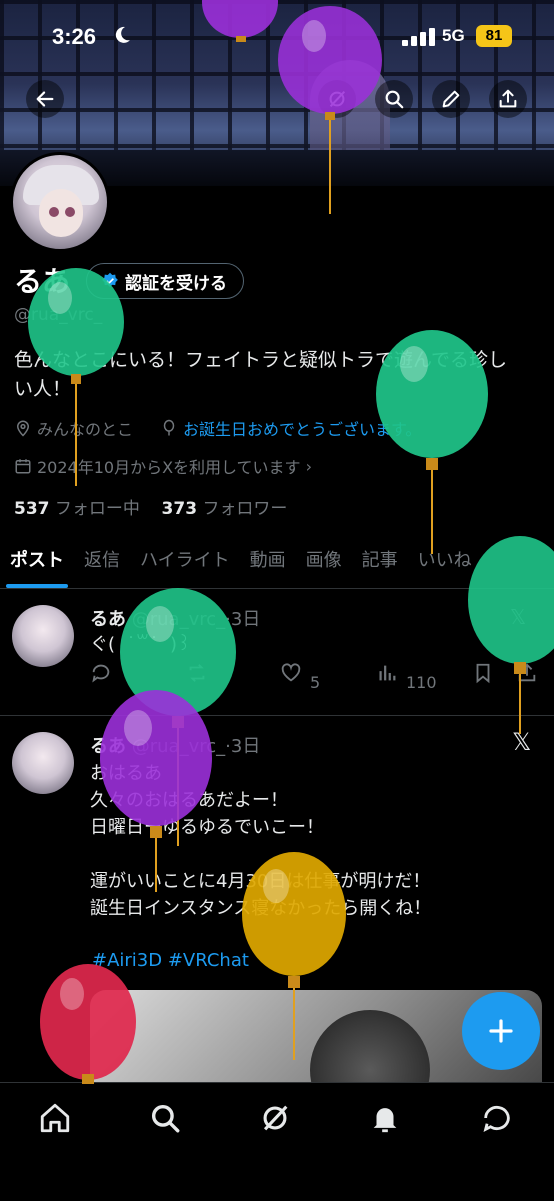 The image size is (554, 1201). What do you see at coordinates (169, 427) in the screenshot?
I see `balloon-icon` at bounding box center [169, 427].